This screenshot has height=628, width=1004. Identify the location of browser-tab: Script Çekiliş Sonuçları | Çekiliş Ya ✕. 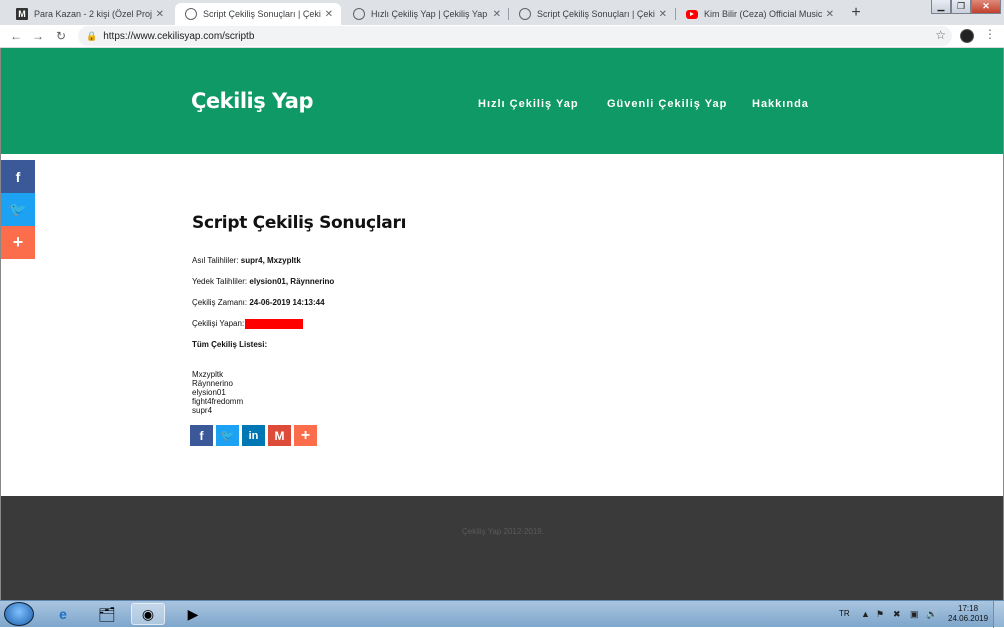
(592, 14).